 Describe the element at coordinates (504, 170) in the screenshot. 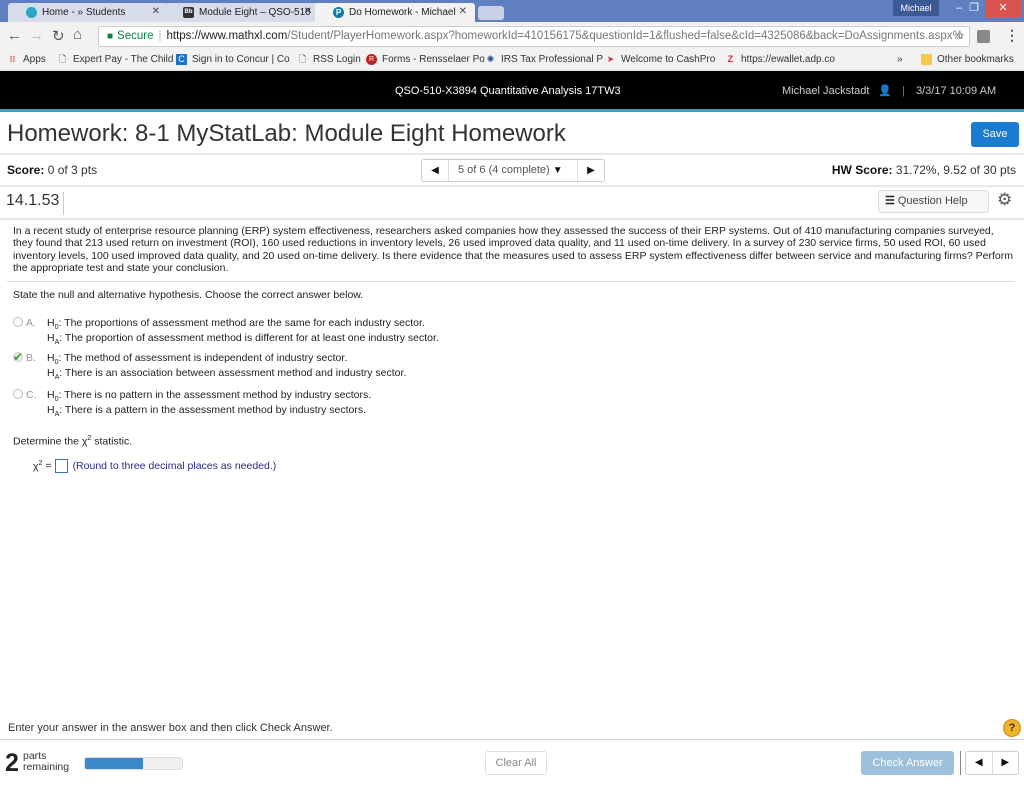

I see `question-select-label: 5 of 6 (4 complete)` at that location.